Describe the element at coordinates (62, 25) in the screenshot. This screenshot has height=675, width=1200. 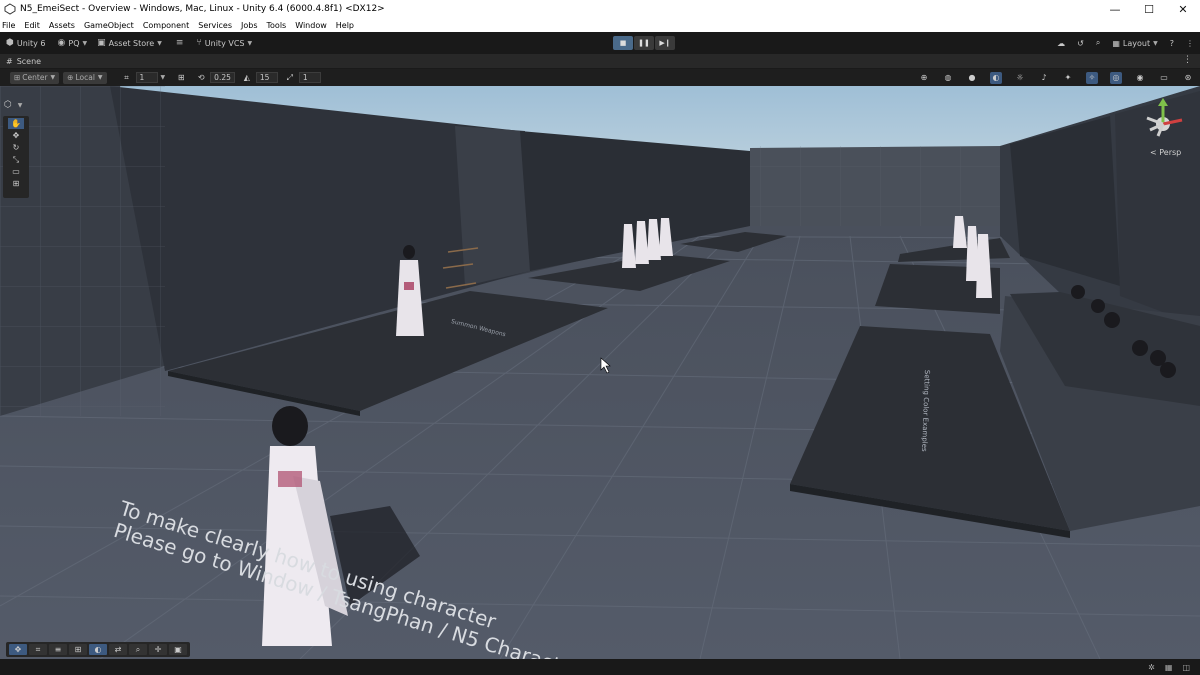
I see `menu-assets: Assets` at that location.